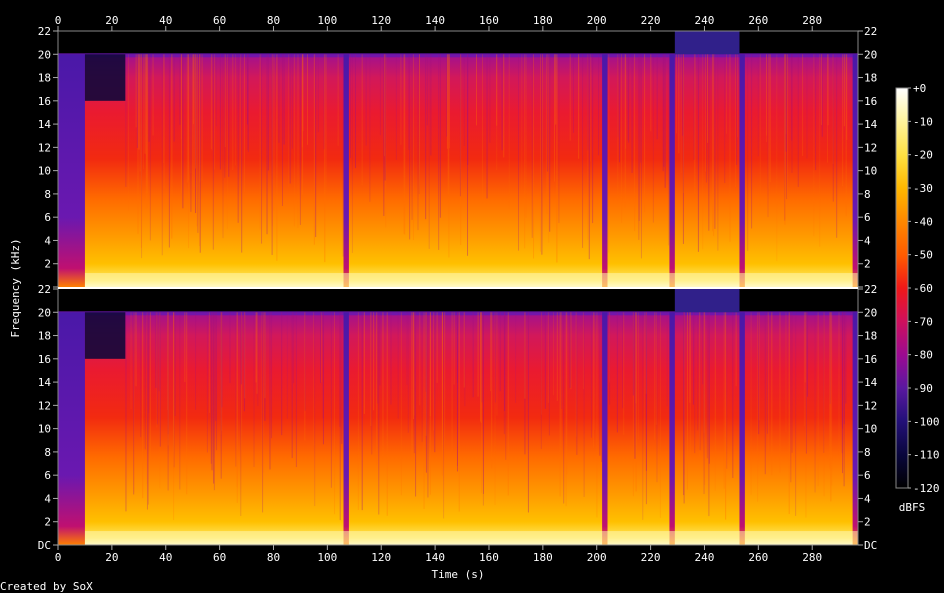  Describe the element at coordinates (923, 221) in the screenshot. I see `colorbar-tick-label: -40` at that location.